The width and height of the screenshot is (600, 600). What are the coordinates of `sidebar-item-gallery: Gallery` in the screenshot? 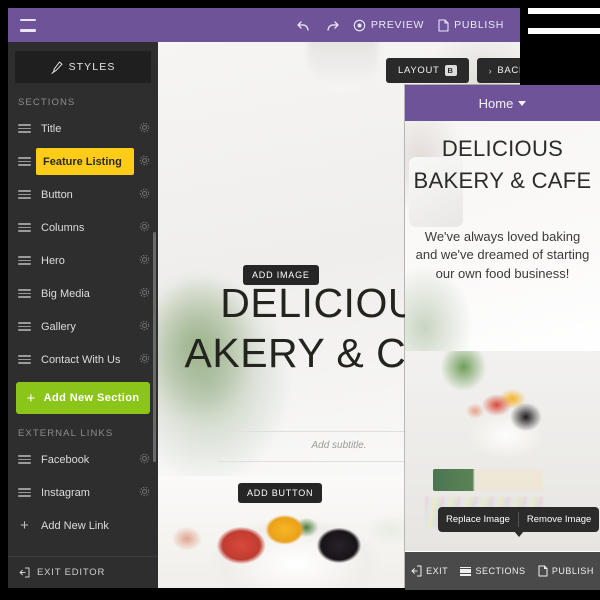 It's located at (83, 326).